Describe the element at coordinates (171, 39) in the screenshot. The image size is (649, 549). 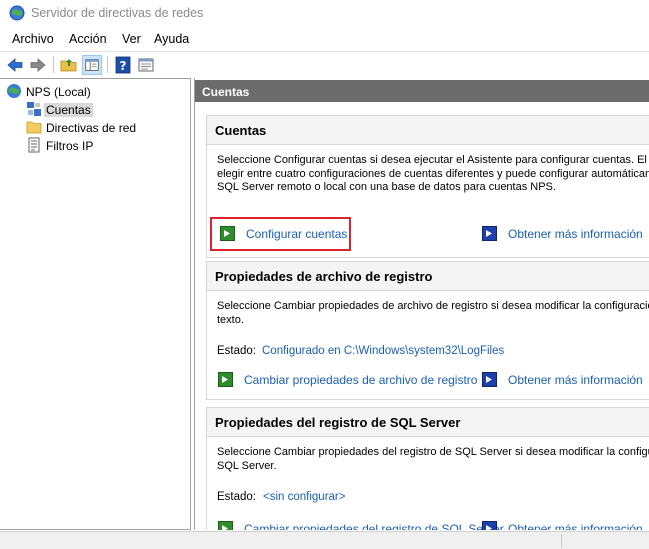
I see `menu-ayuda: Ayuda` at that location.